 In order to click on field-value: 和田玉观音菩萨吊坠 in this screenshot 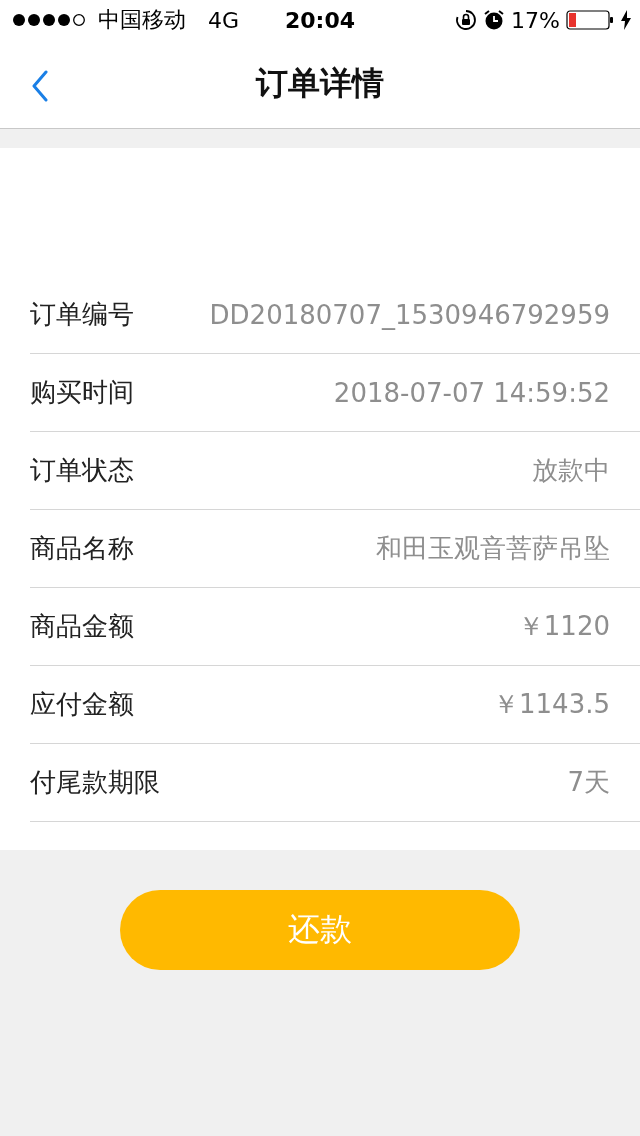, I will do `click(493, 548)`.